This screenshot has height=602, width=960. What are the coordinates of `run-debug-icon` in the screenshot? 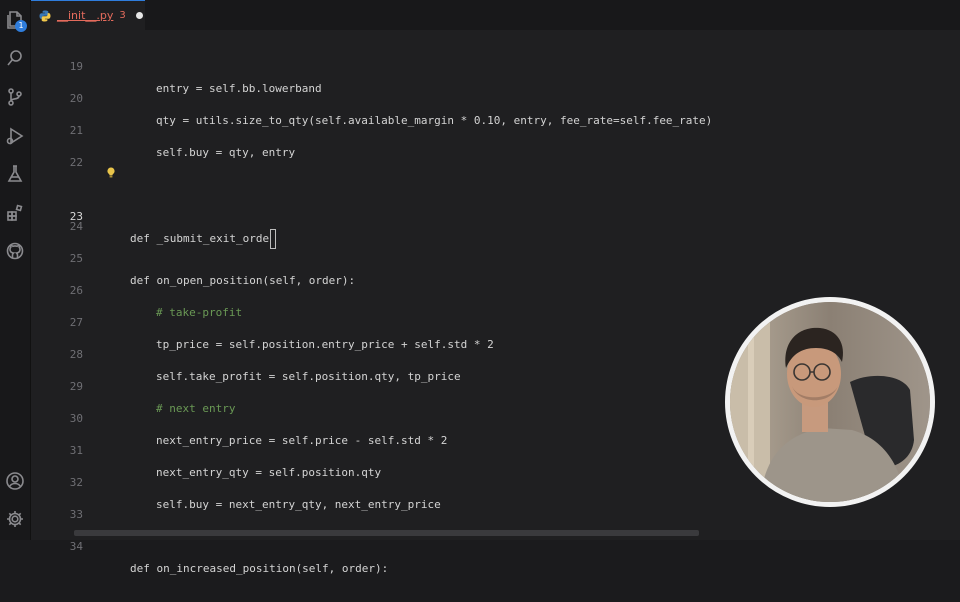 It's located at (15, 136).